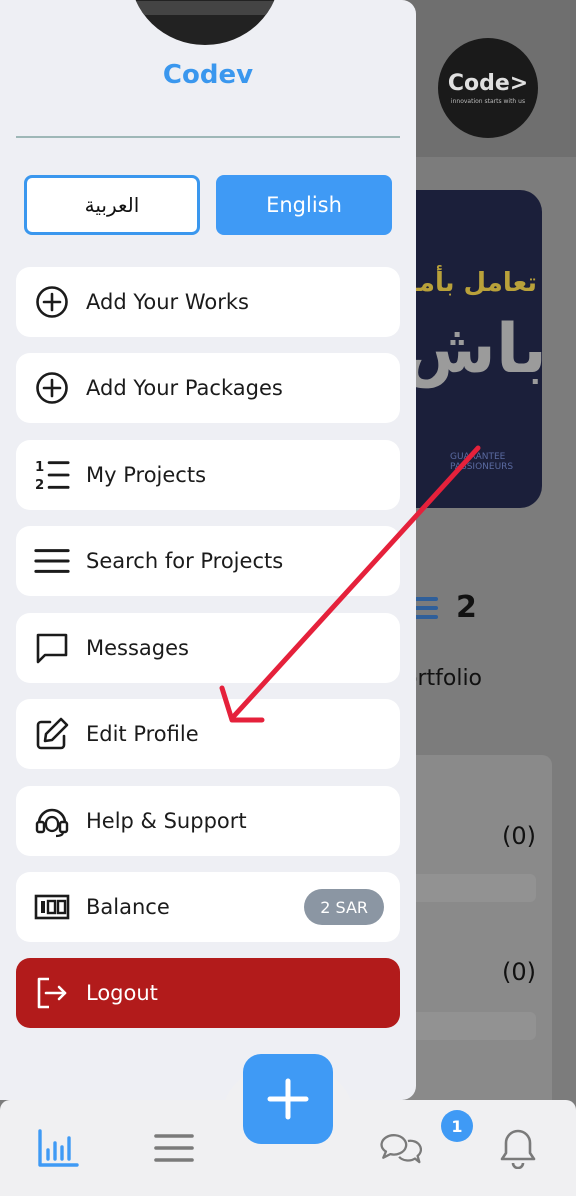 The image size is (576, 1196). I want to click on logo-tagline: innovation starts with us, so click(488, 101).